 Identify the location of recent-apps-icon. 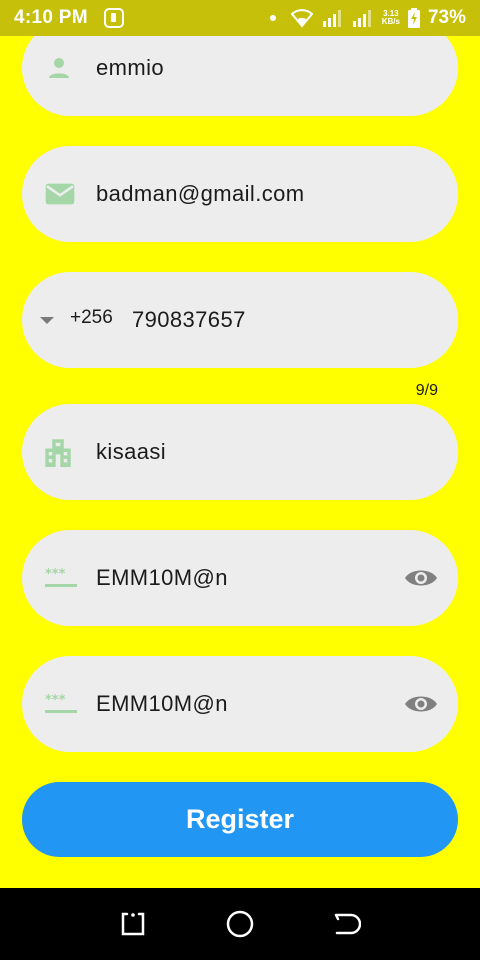
(133, 924).